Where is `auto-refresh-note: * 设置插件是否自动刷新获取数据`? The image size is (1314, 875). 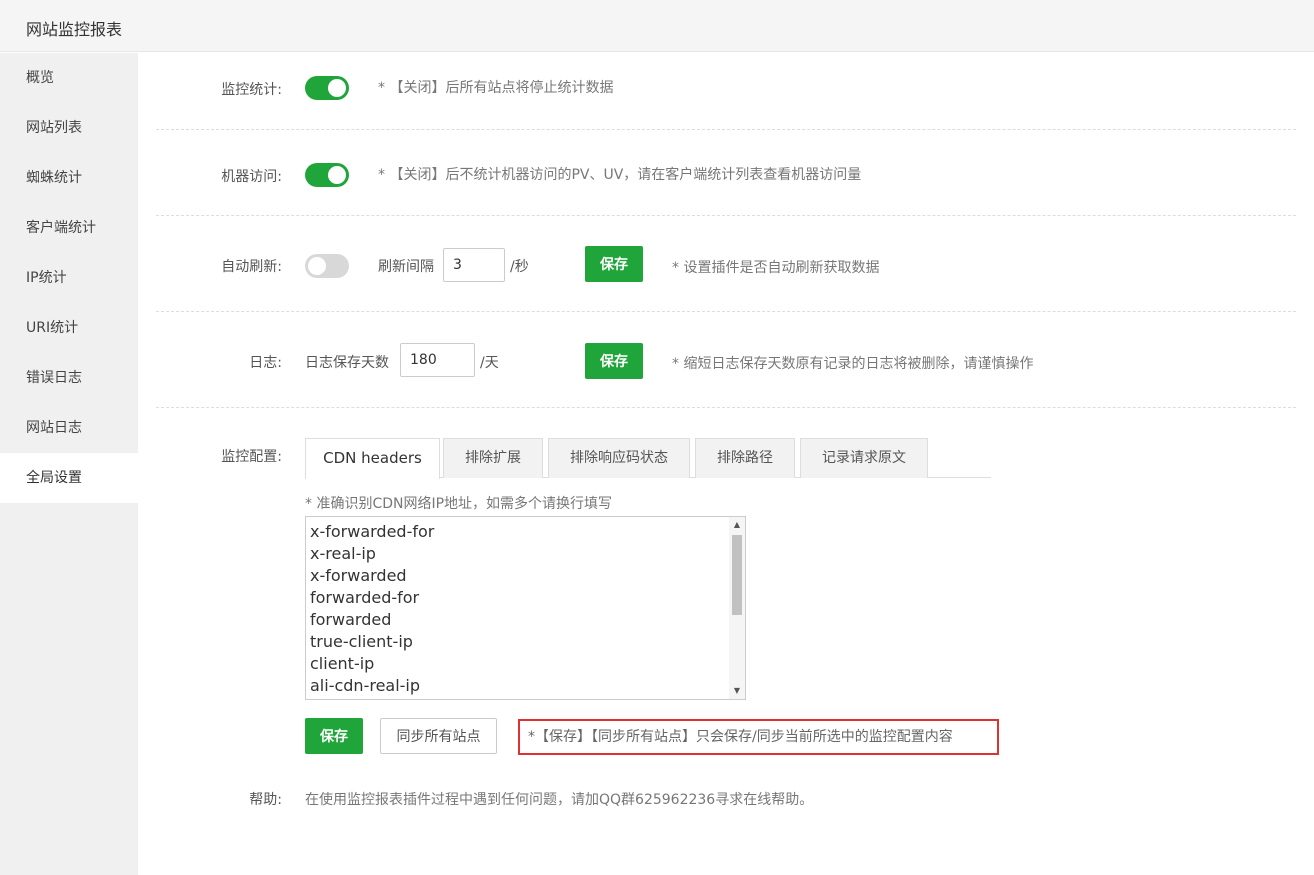 auto-refresh-note: * 设置插件是否自动刷新获取数据 is located at coordinates (776, 268).